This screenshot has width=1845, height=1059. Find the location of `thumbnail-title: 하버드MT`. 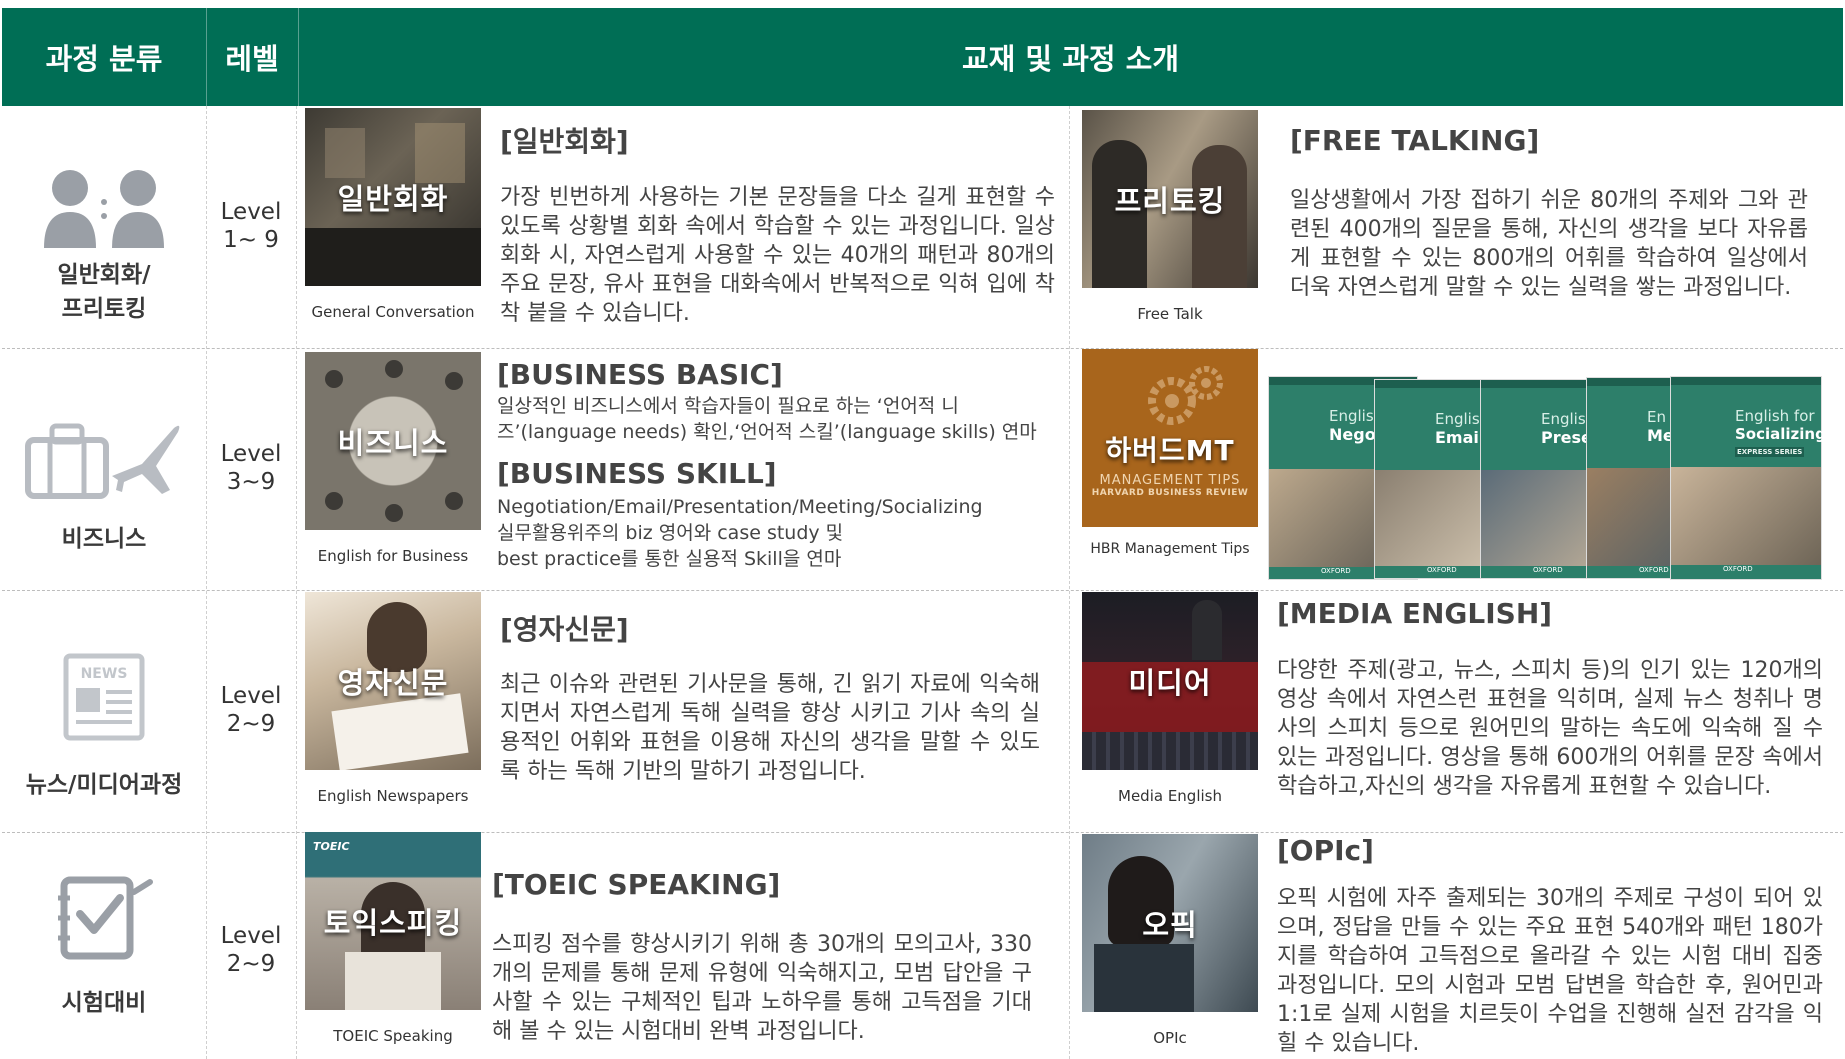

thumbnail-title: 하버드MT is located at coordinates (1170, 450).